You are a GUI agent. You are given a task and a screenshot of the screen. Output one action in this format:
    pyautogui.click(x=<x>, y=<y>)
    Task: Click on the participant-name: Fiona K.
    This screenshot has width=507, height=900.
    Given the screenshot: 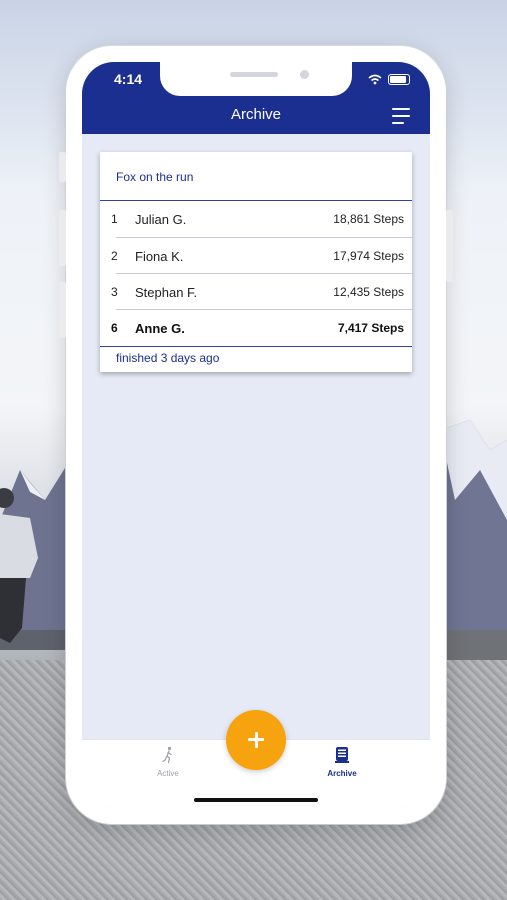 What is the action you would take?
    pyautogui.click(x=159, y=256)
    